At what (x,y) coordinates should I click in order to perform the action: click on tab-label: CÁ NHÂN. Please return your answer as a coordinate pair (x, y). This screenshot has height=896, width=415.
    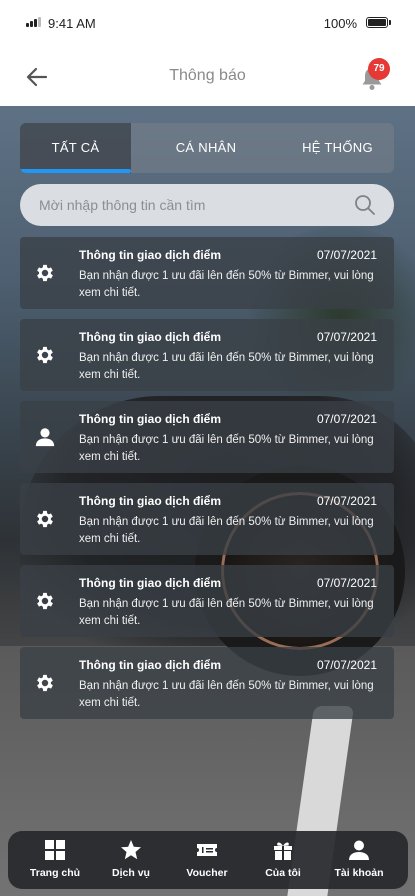
    Looking at the image, I should click on (206, 147).